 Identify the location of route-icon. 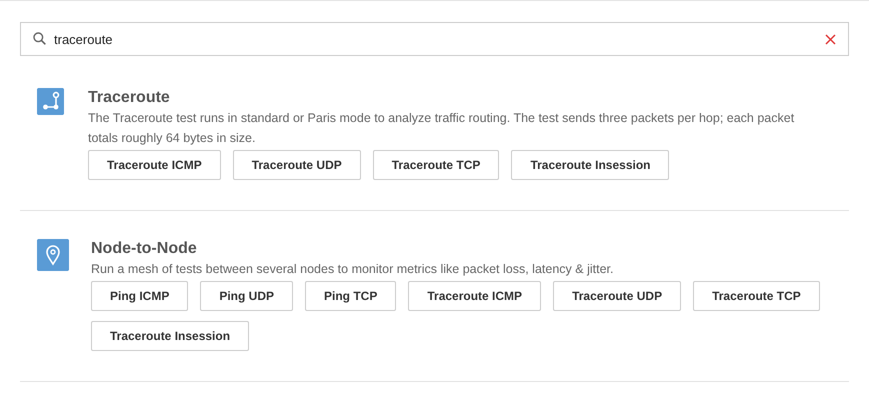
(50, 101).